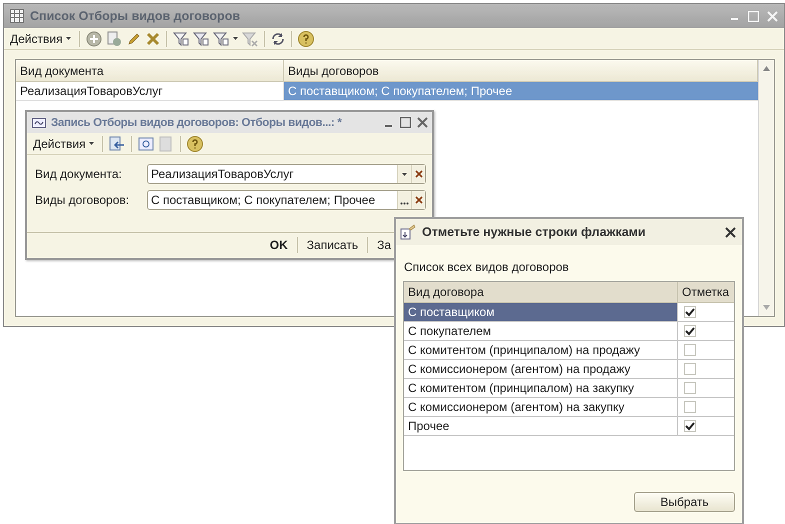  What do you see at coordinates (278, 245) in the screenshot?
I see `footer-button: OK` at bounding box center [278, 245].